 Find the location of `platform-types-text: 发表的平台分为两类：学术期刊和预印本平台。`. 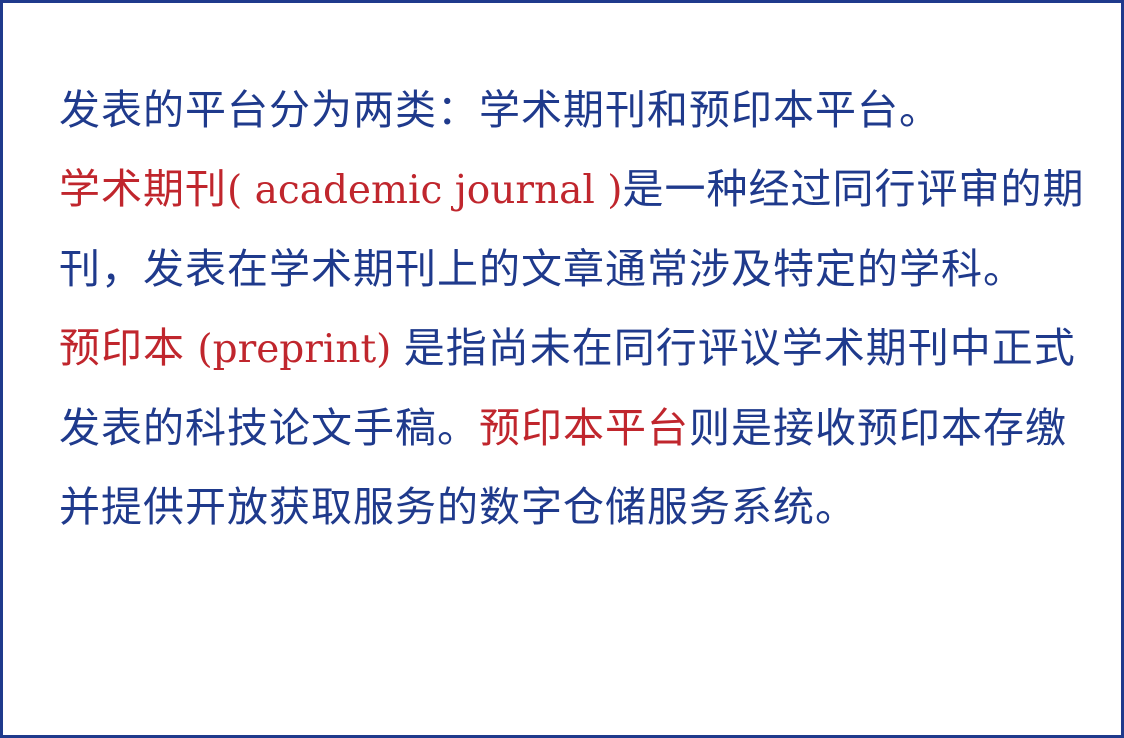

platform-types-text: 发表的平台分为两类：学术期刊和预印本平台。 is located at coordinates (500, 110).